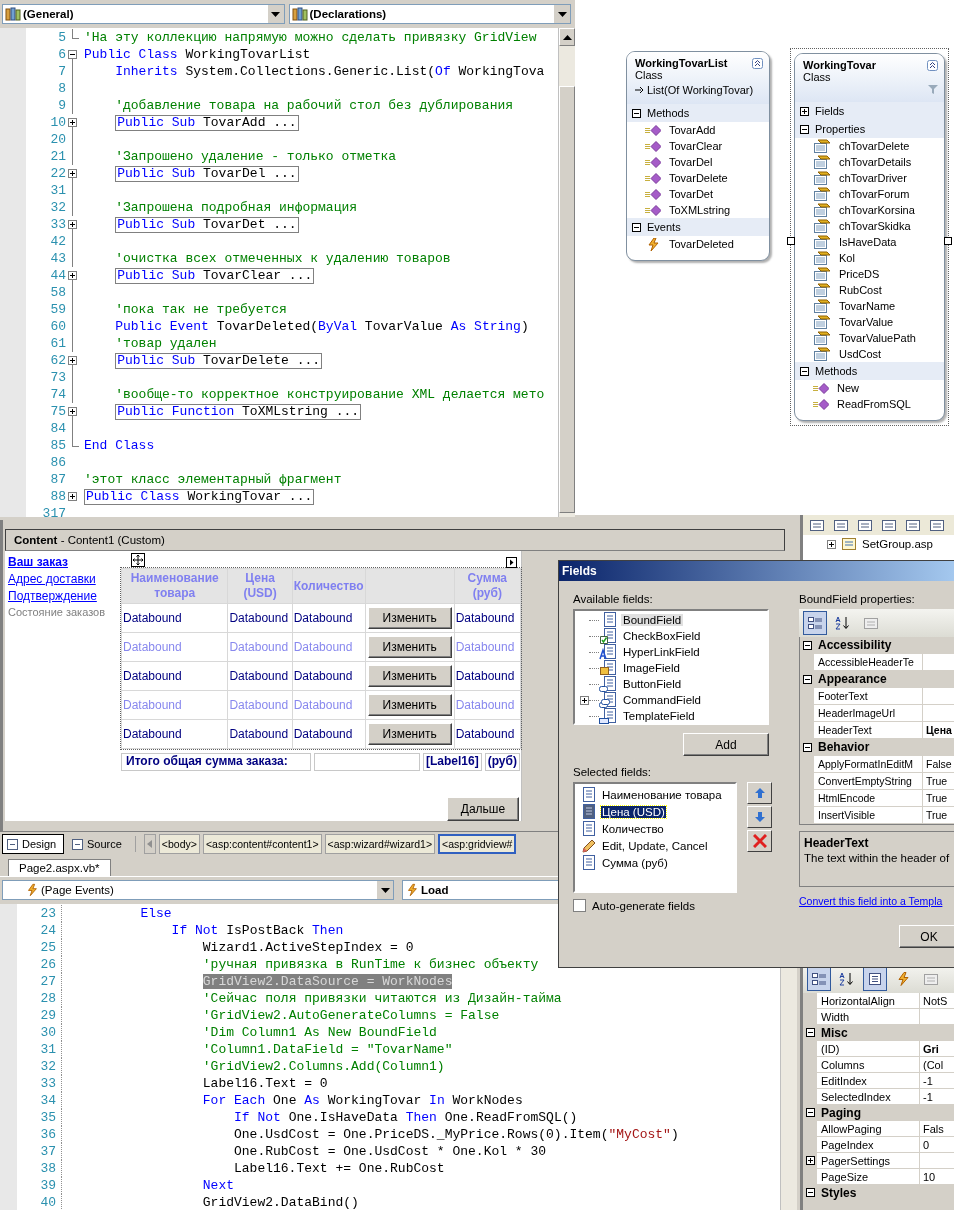 The image size is (954, 1210). What do you see at coordinates (700, 210) in the screenshot?
I see `member-name: ToXMLstring` at bounding box center [700, 210].